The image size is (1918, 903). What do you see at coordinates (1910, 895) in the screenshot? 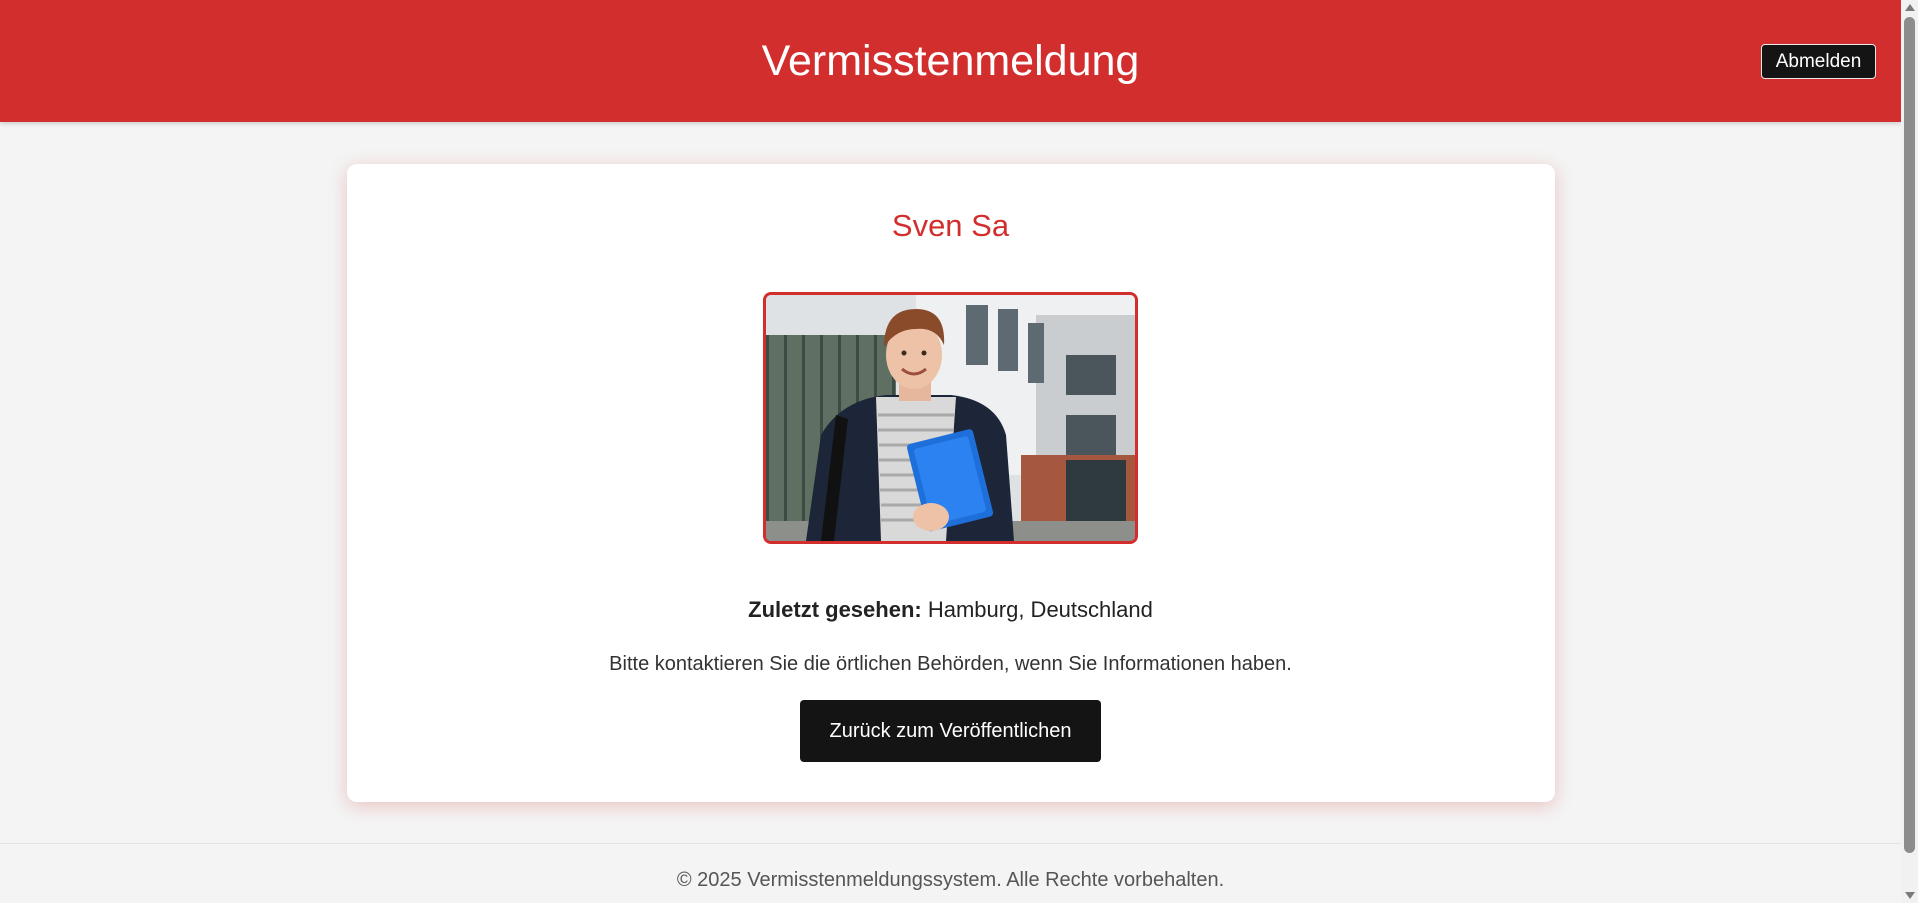
I see `scroll-down-arrow-icon` at bounding box center [1910, 895].